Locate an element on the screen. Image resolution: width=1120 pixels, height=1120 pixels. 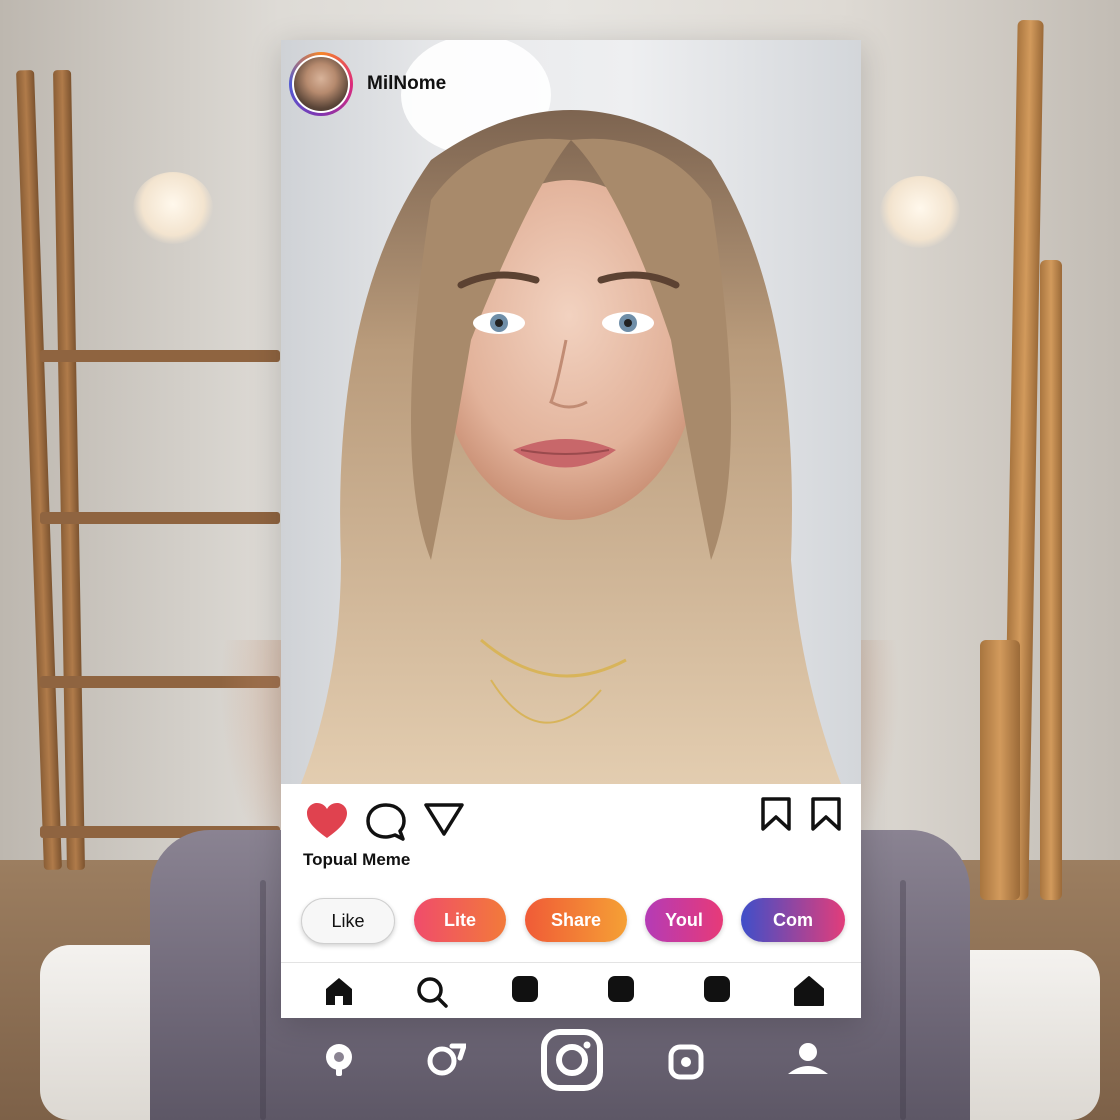
post-actions: Topual Meme Like Lite Share Youl Com is located at coordinates (571, 873).